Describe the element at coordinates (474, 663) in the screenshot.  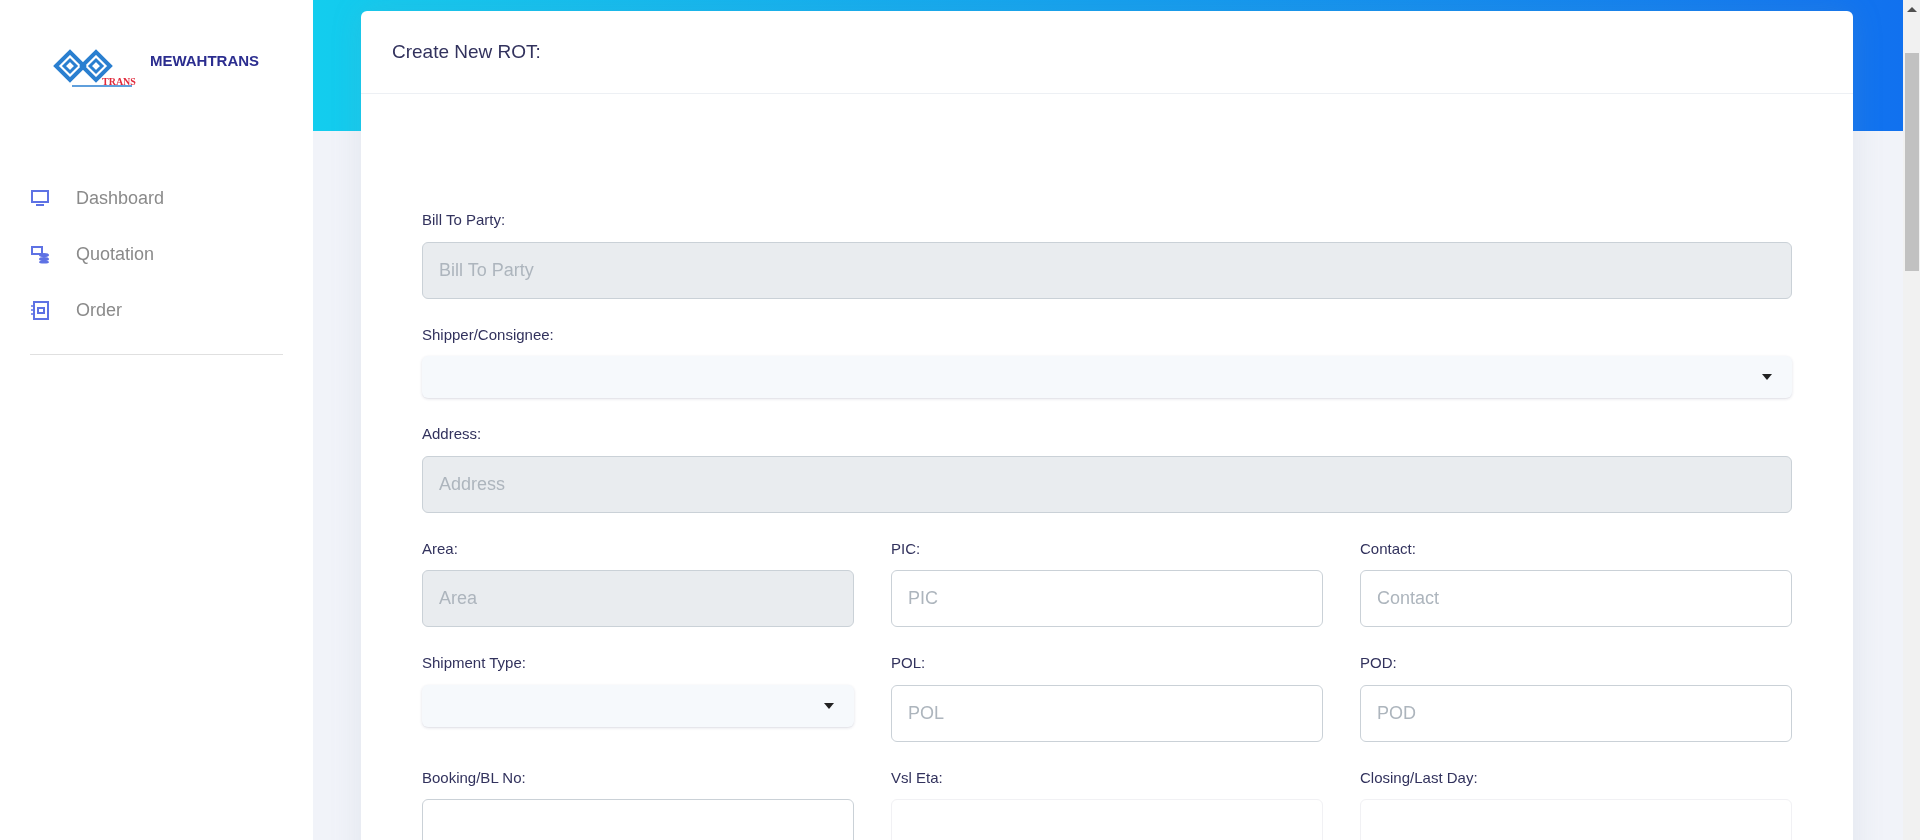
I see `field-label: Shipment Type:` at that location.